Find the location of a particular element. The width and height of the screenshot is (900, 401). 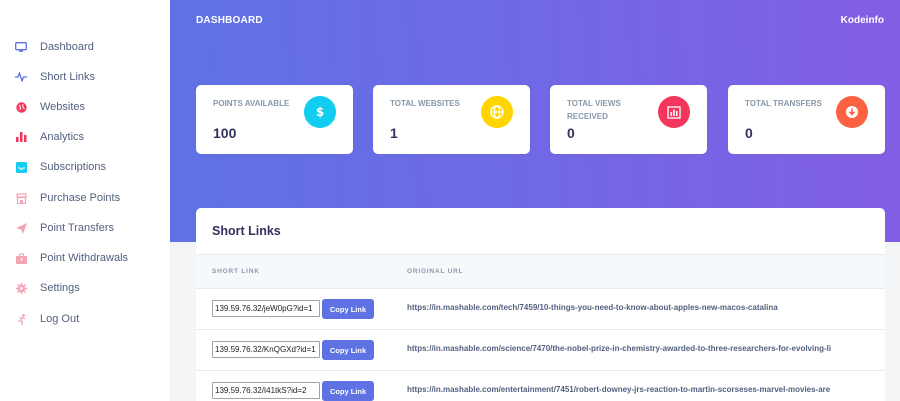

sidebar-item-label: Log Out is located at coordinates (60, 319).